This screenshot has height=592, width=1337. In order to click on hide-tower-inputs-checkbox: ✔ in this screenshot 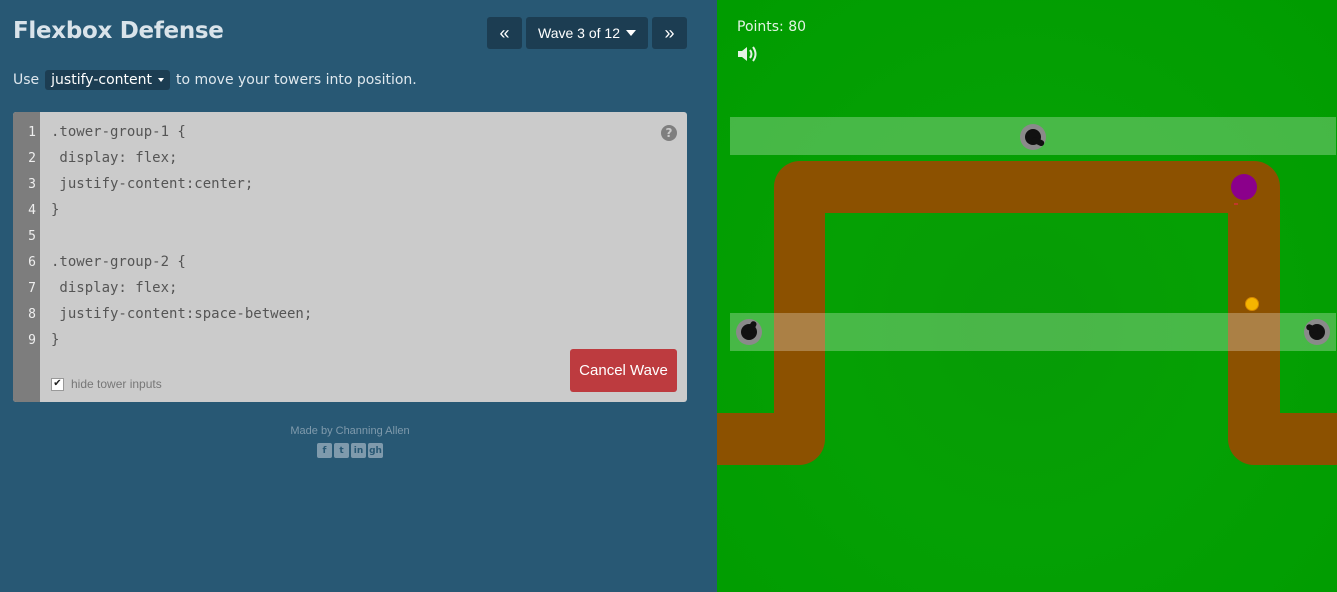, I will do `click(57, 384)`.